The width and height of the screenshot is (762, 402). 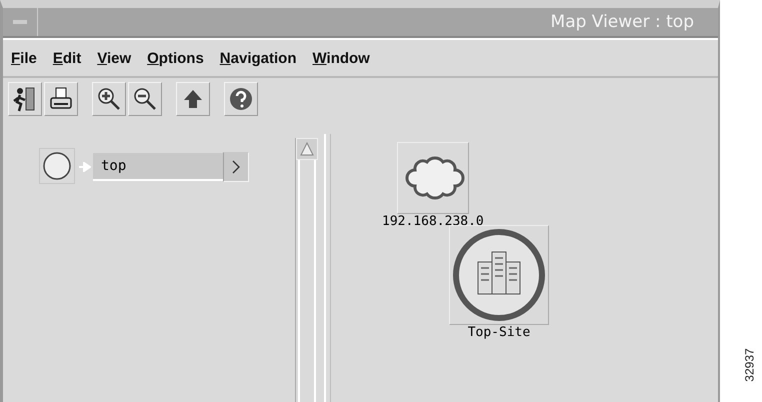 What do you see at coordinates (341, 58) in the screenshot?
I see `menu-item: Window` at bounding box center [341, 58].